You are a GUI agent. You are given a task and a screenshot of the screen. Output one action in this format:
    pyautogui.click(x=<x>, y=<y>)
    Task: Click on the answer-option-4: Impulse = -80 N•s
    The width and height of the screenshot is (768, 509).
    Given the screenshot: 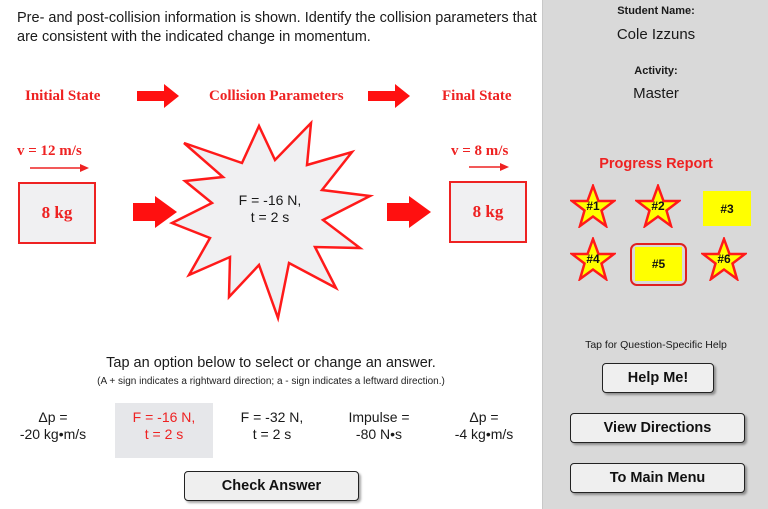 What is the action you would take?
    pyautogui.click(x=379, y=430)
    